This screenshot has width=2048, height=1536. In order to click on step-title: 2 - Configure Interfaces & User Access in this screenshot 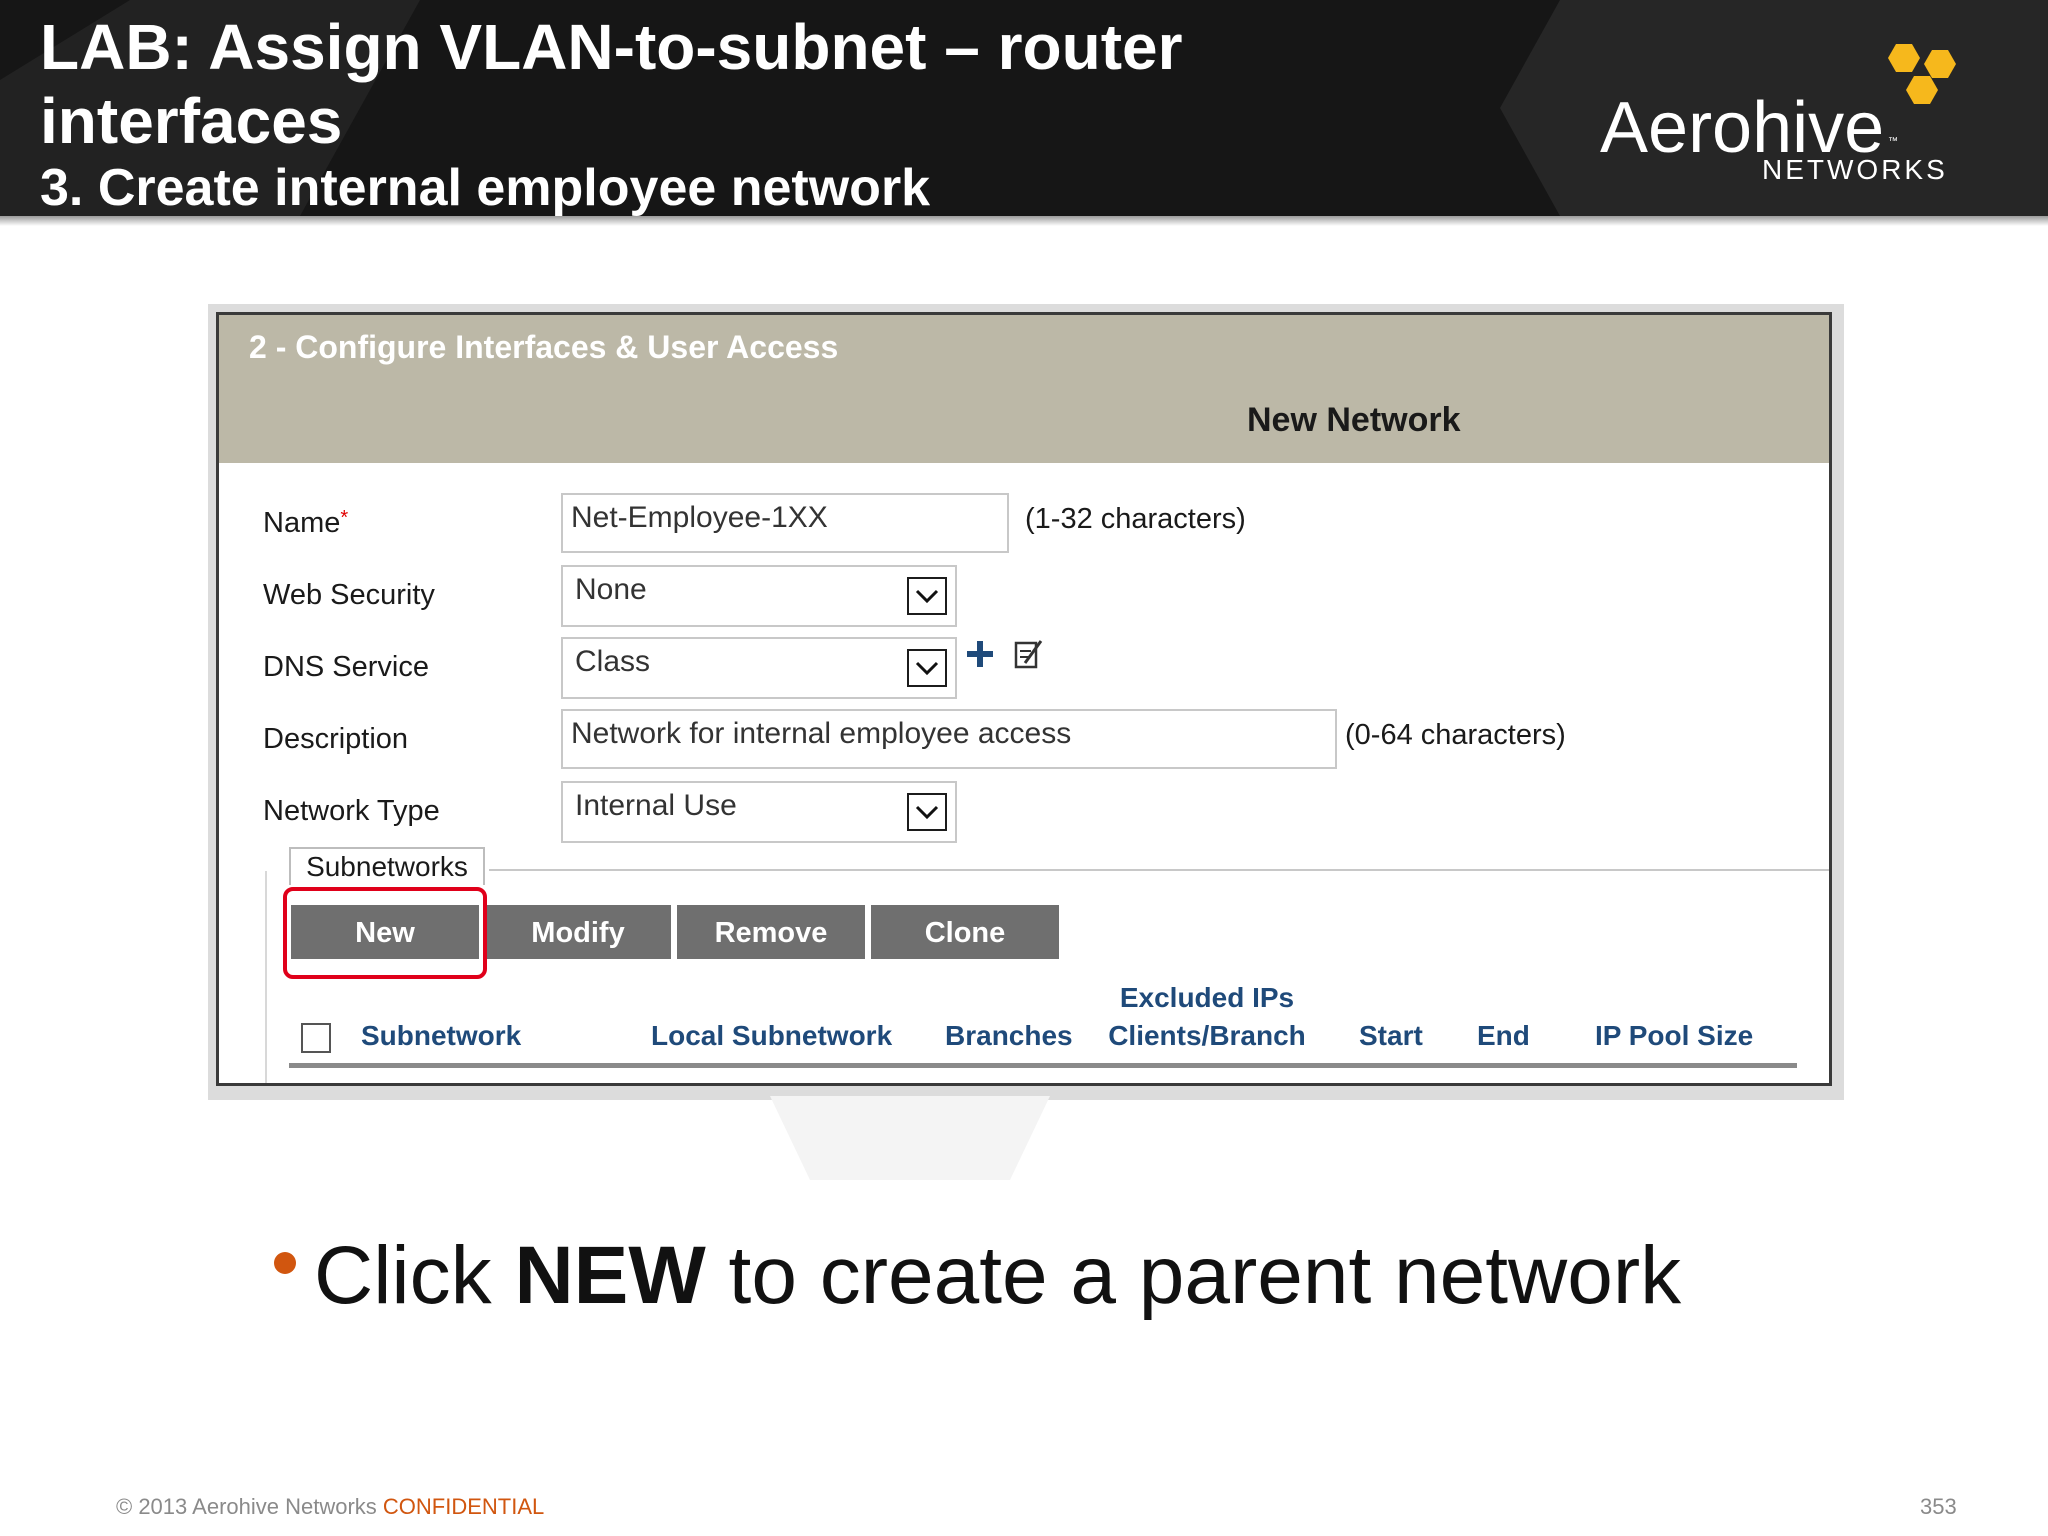, I will do `click(544, 347)`.